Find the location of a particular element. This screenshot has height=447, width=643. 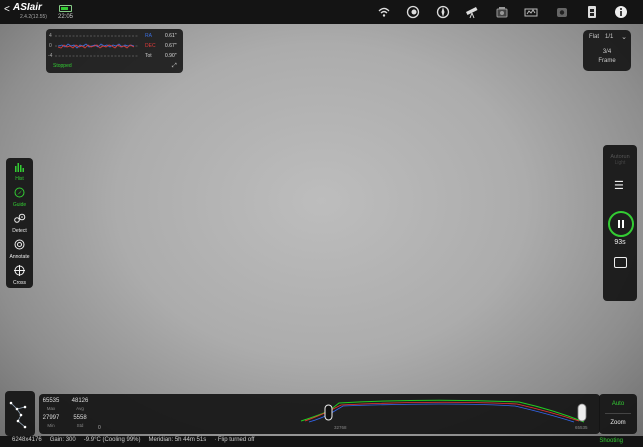

tool-guide: Guide is located at coordinates (19, 197).